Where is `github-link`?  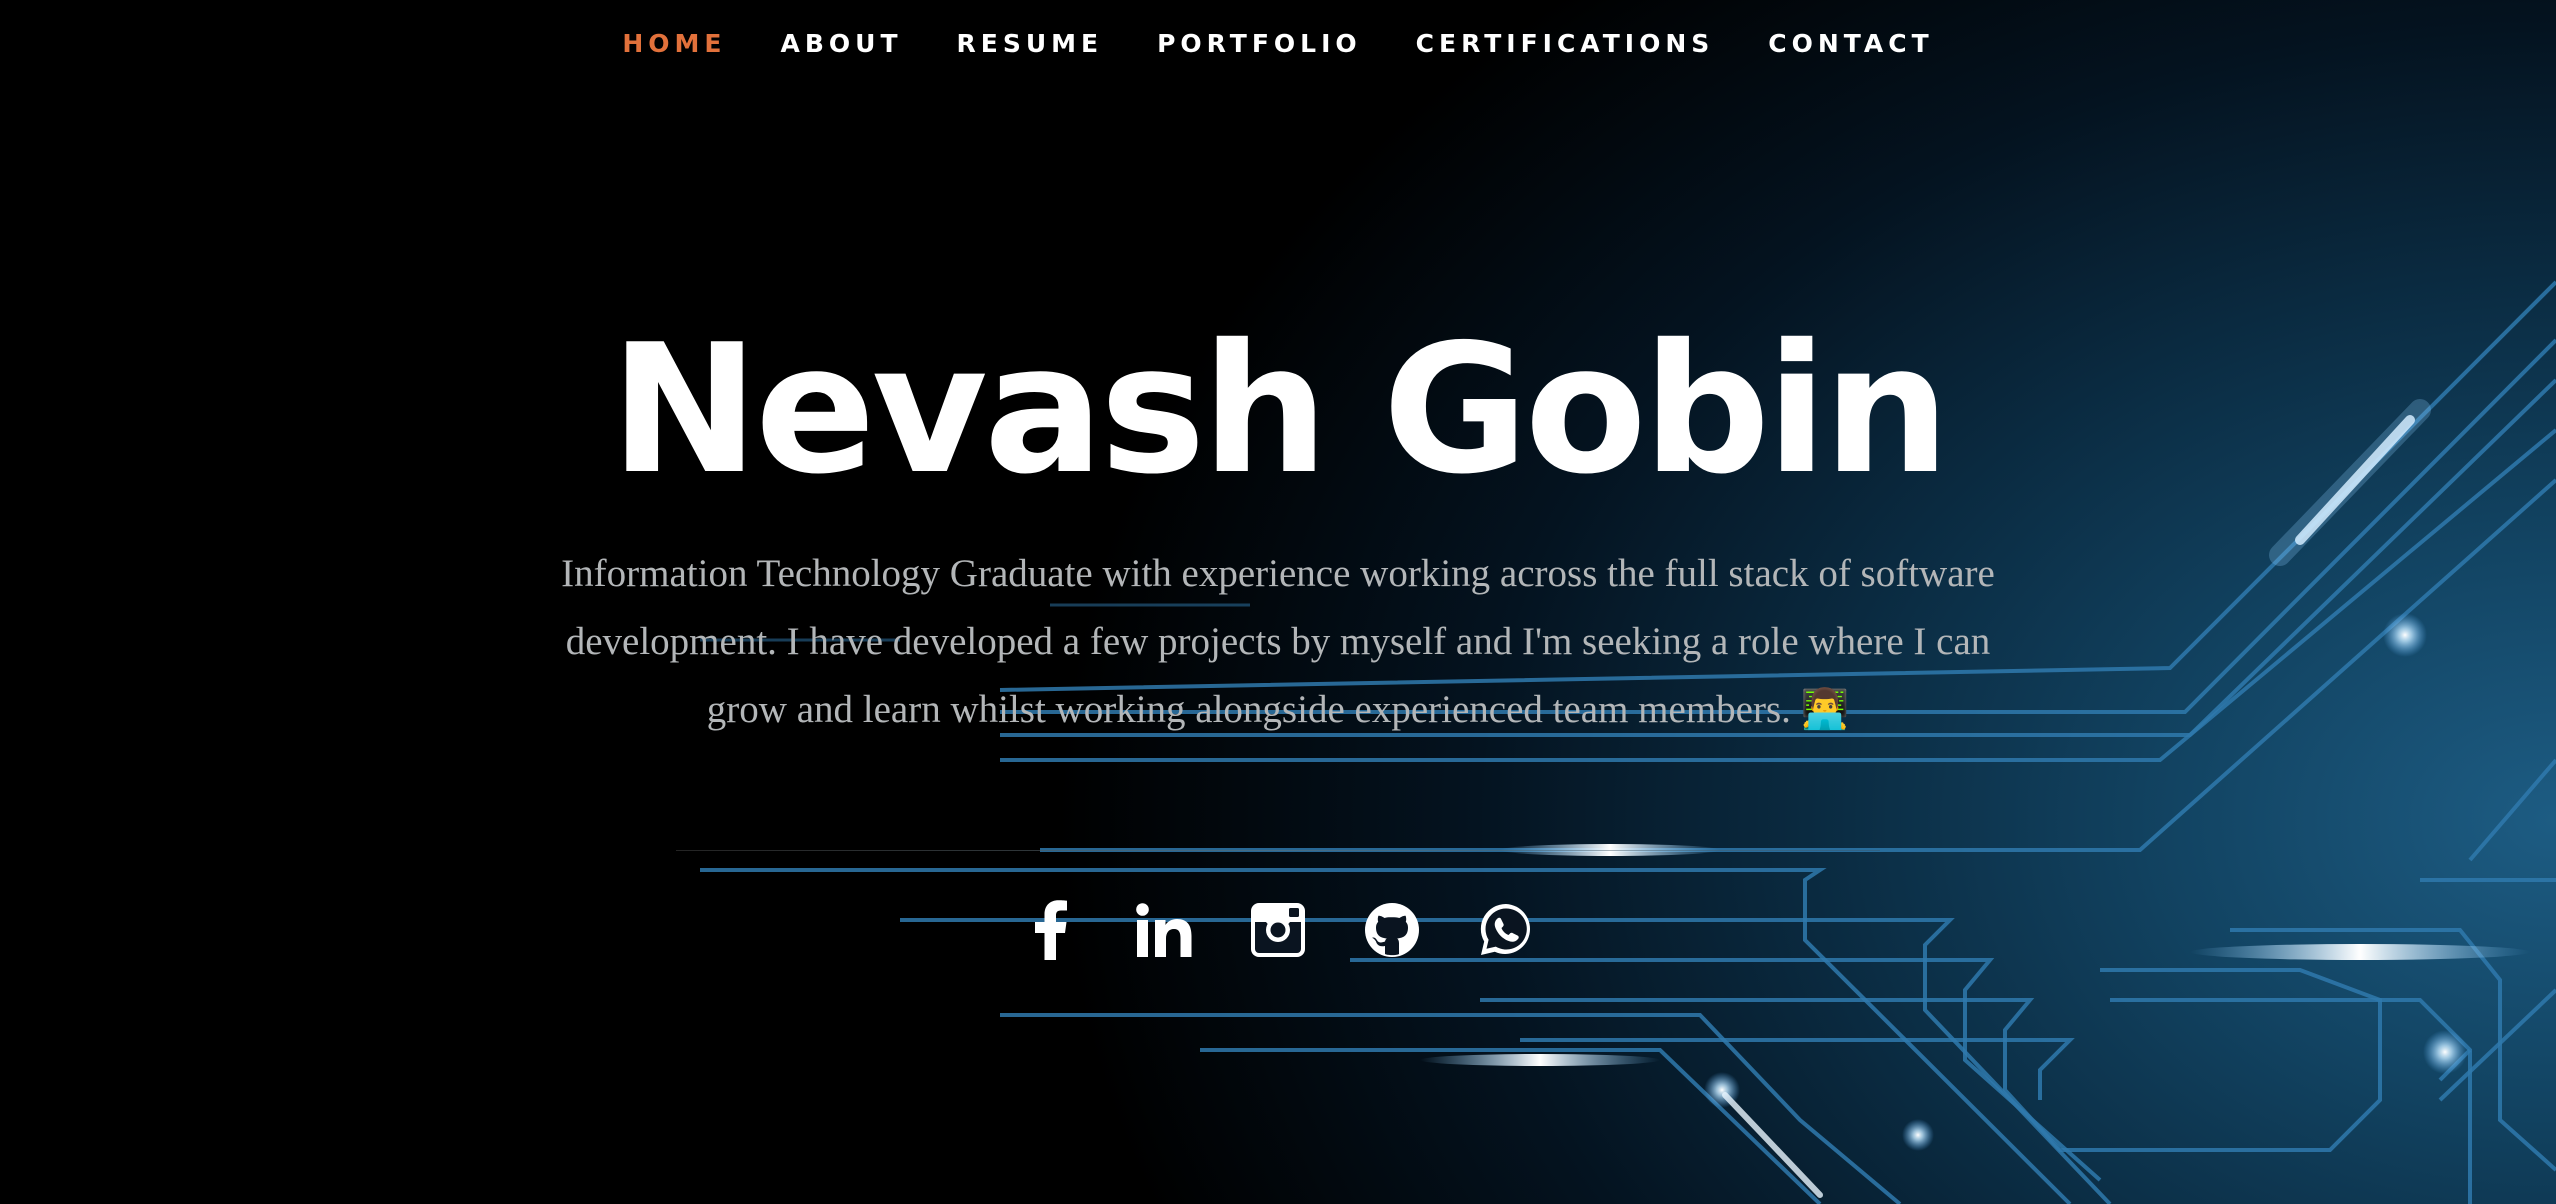
github-link is located at coordinates (1392, 930).